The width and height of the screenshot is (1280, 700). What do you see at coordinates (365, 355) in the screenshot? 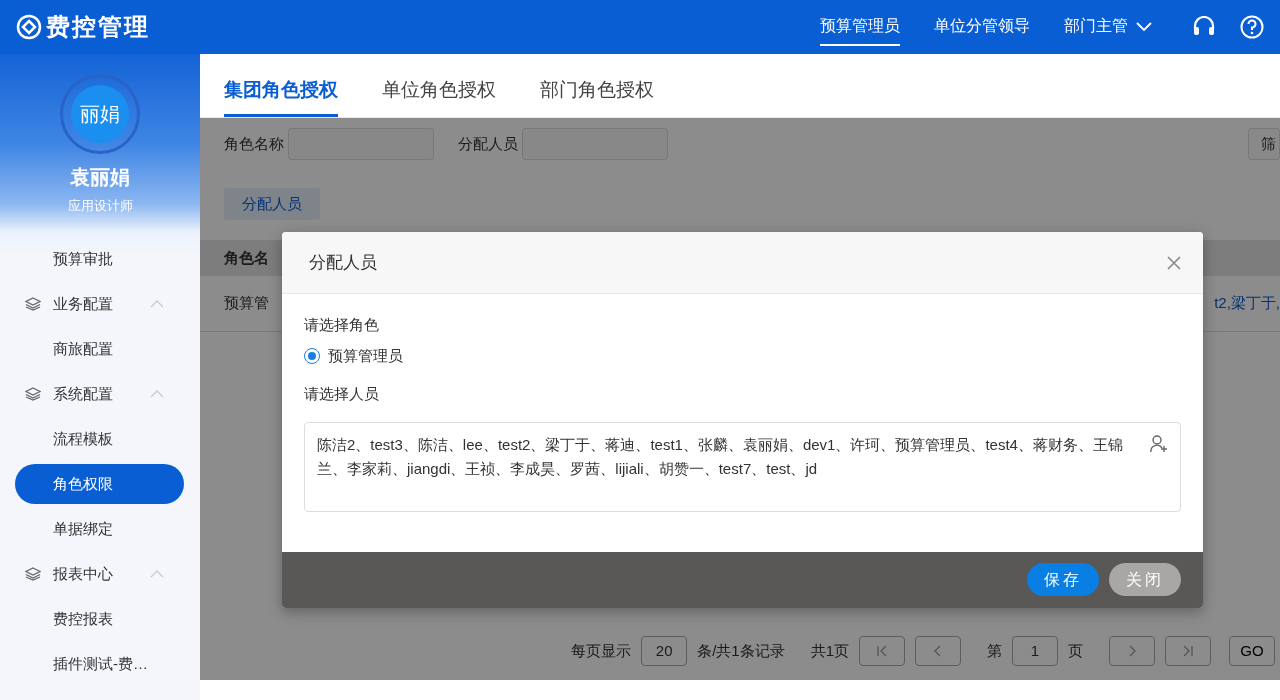
I see `radio-label: 预算管理员` at bounding box center [365, 355].